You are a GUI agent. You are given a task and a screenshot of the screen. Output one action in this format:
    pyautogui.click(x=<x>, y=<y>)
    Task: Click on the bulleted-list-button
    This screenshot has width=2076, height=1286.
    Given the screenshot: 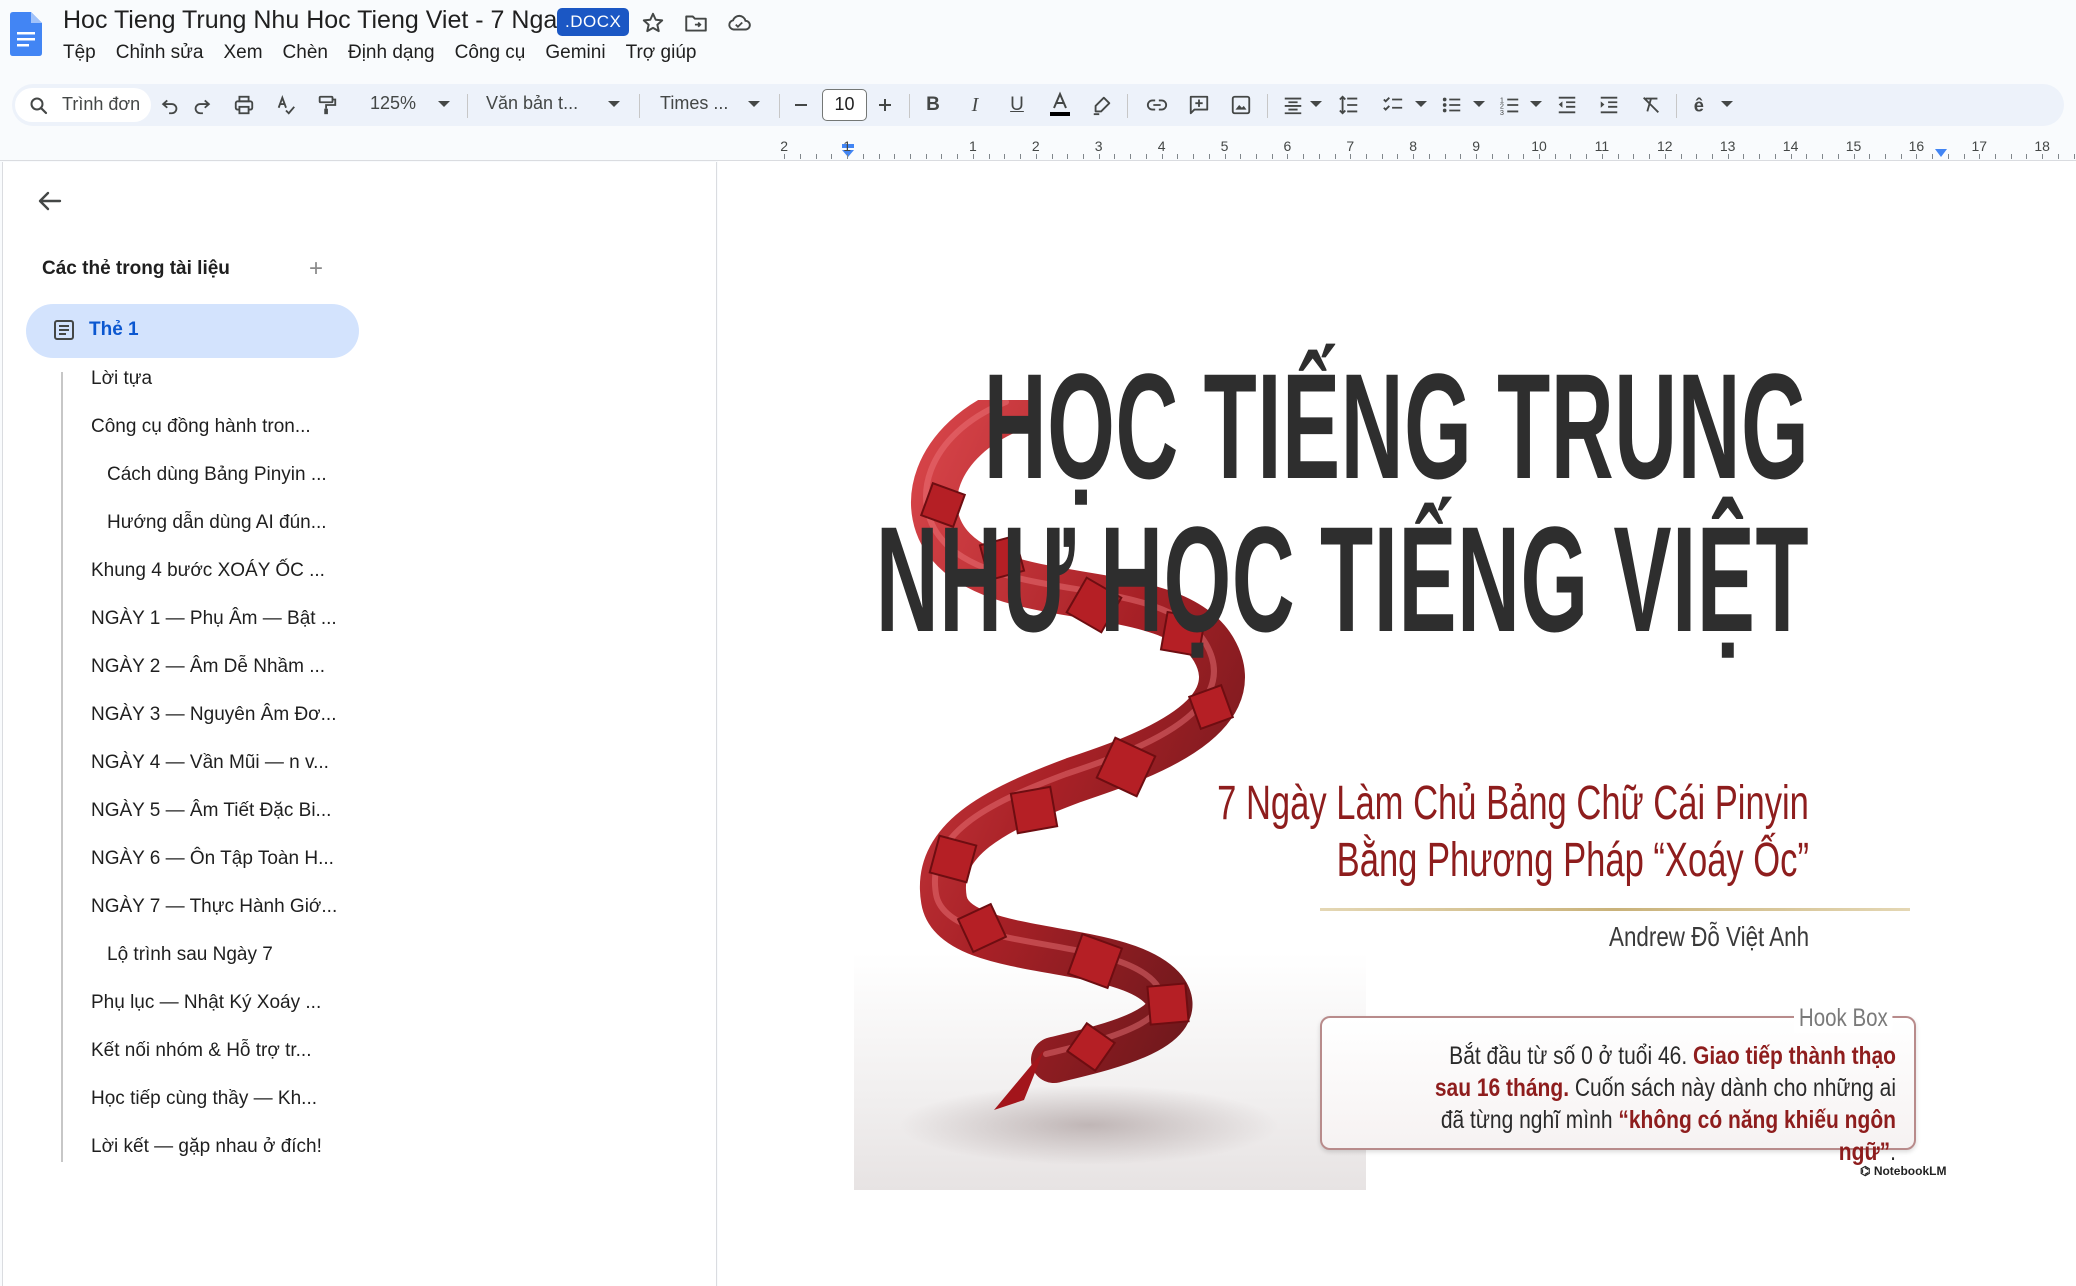 What is the action you would take?
    pyautogui.click(x=1452, y=105)
    